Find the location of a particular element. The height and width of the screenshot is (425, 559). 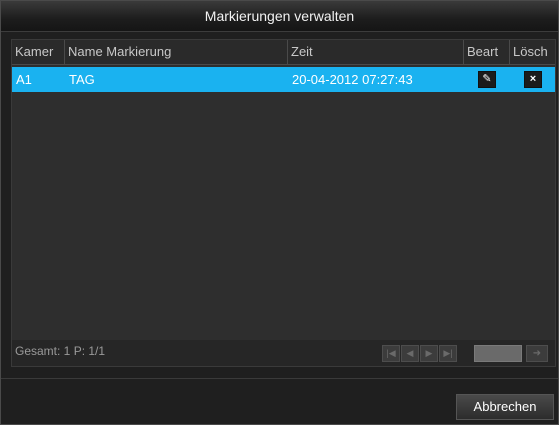

cell-delete: × is located at coordinates (532, 79).